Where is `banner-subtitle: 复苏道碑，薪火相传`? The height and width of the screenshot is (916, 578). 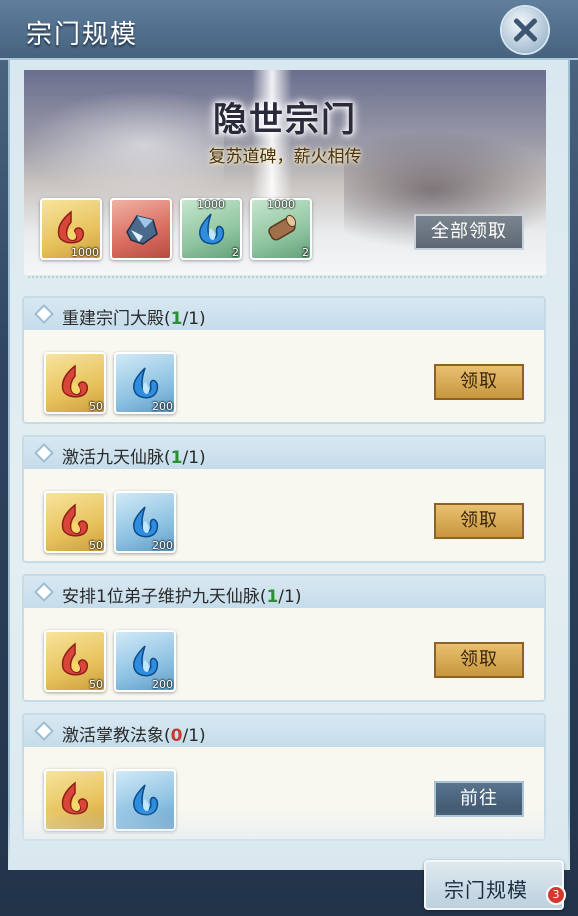 banner-subtitle: 复苏道碑，薪火相传 is located at coordinates (285, 157).